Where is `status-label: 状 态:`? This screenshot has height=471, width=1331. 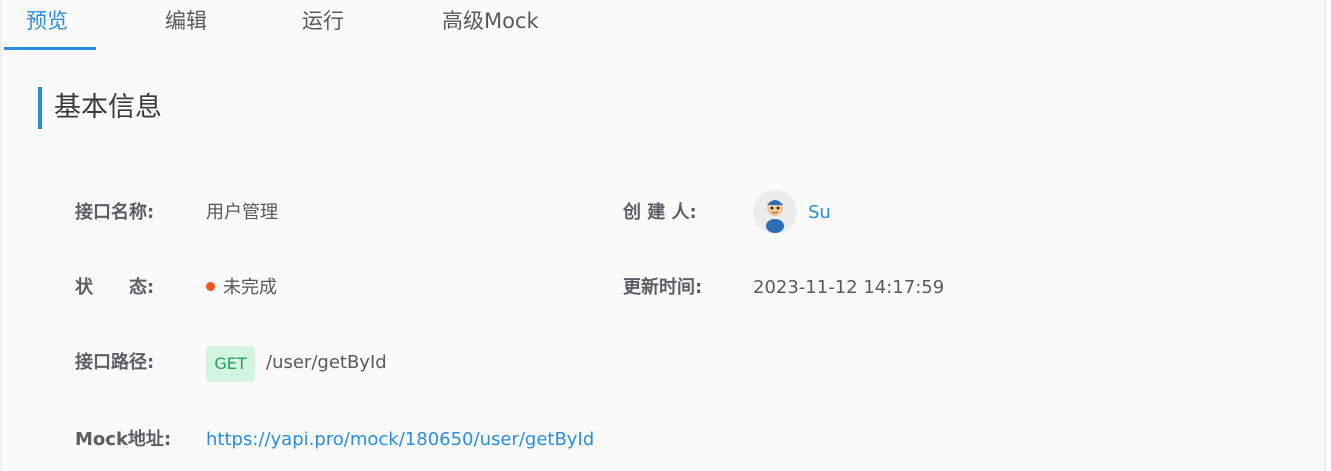
status-label: 状 态: is located at coordinates (115, 287).